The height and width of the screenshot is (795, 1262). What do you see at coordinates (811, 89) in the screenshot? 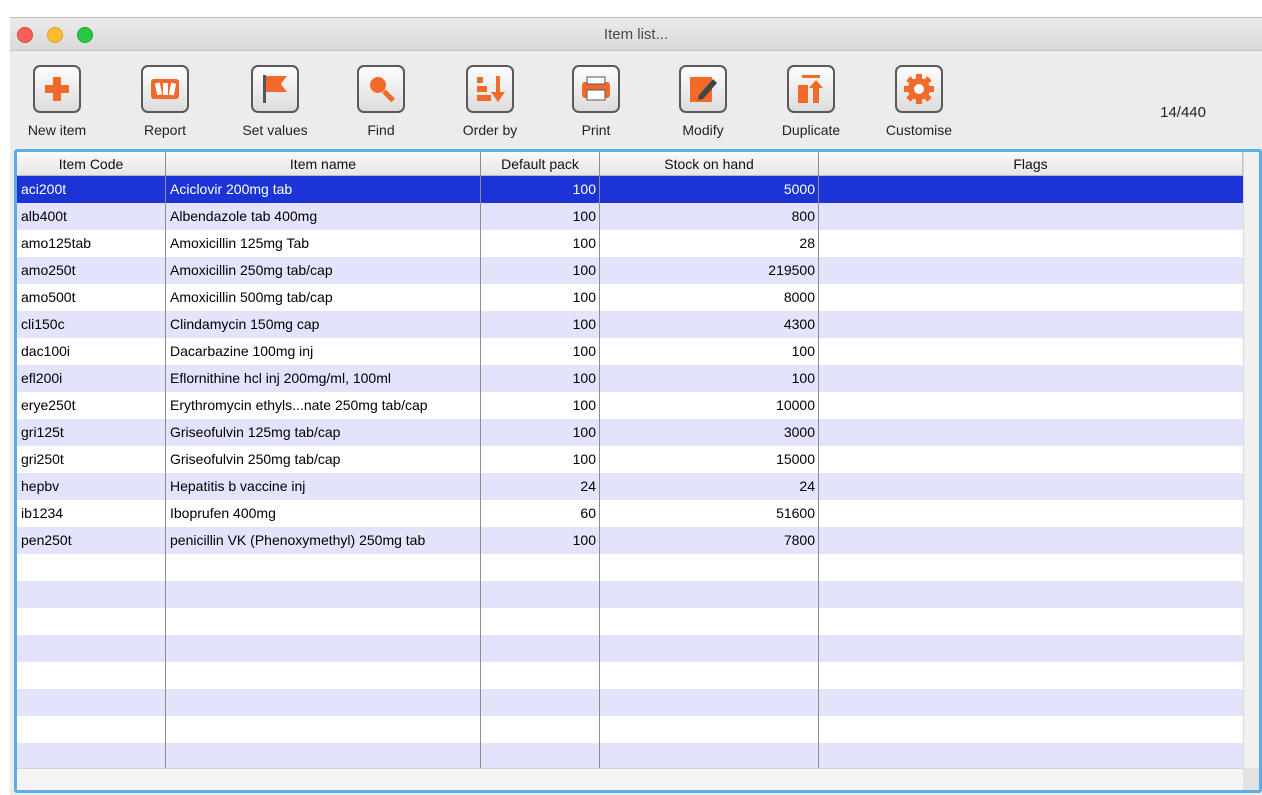
I see `duplicate-icon` at bounding box center [811, 89].